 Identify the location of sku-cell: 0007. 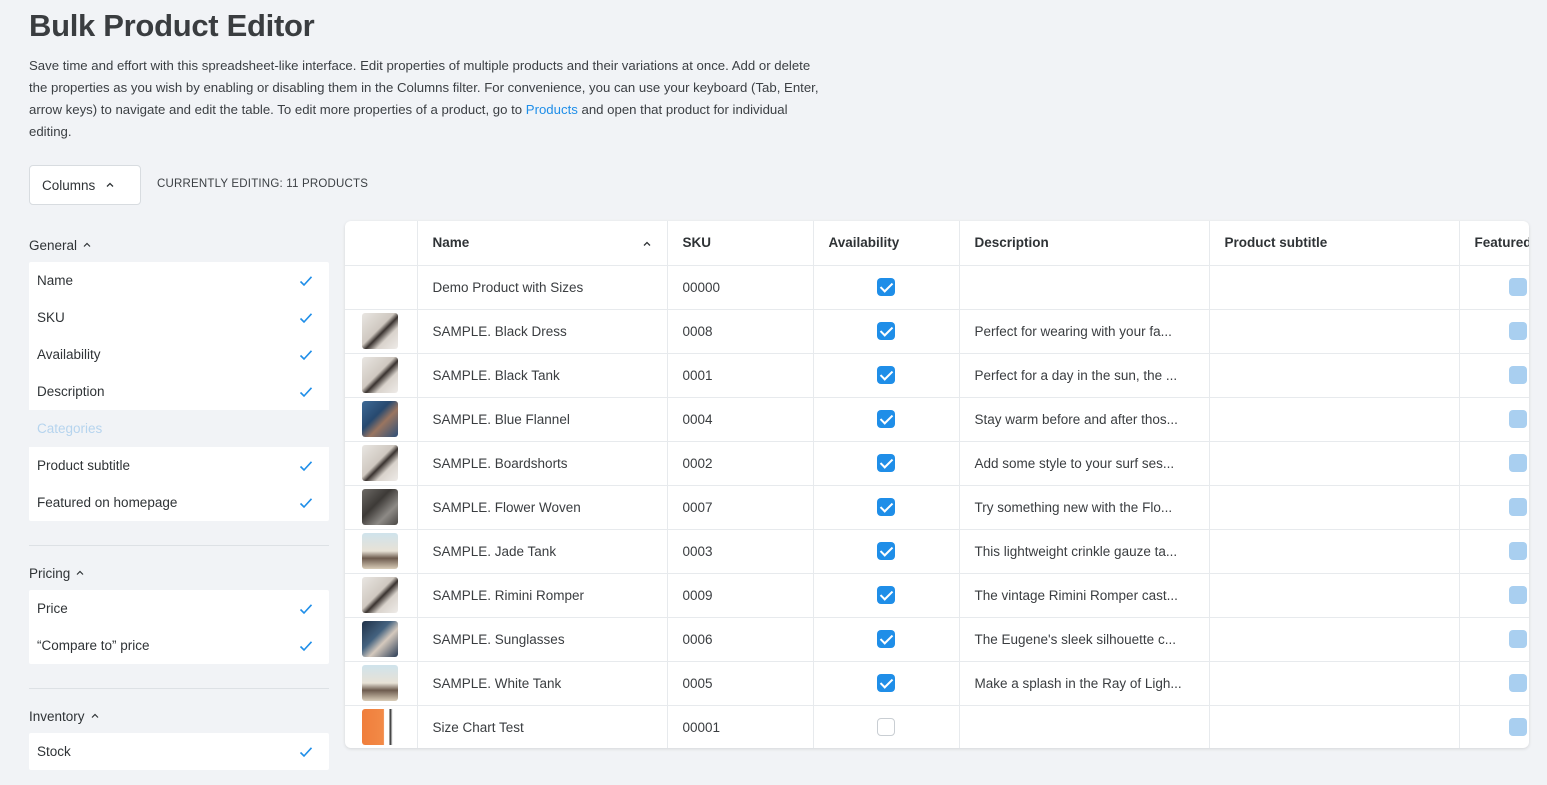
(740, 507).